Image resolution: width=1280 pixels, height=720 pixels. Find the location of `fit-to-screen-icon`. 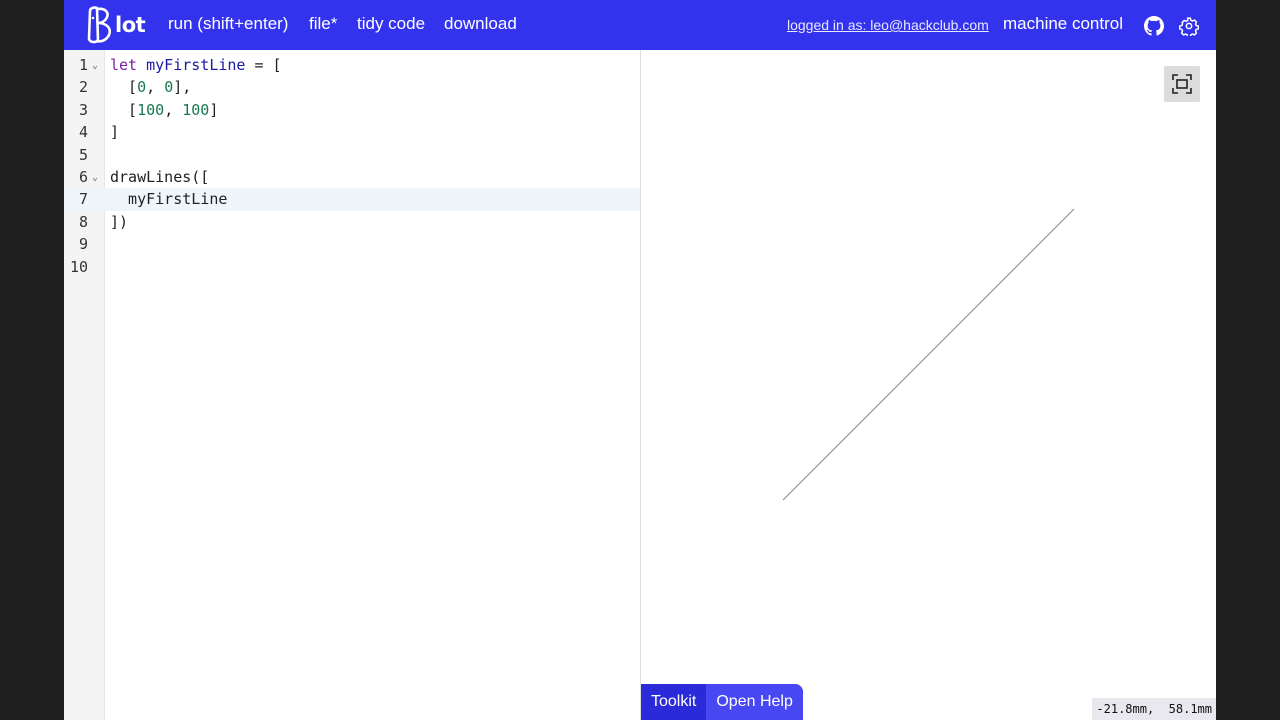

fit-to-screen-icon is located at coordinates (1182, 84).